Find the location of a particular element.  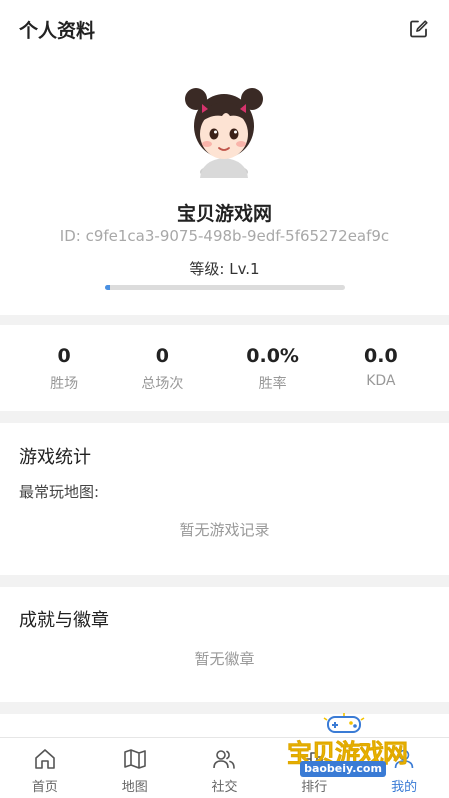

user-id: ID: c9fe1ca3-9075-498b-9edf-5f65272eaf9c is located at coordinates (224, 236).